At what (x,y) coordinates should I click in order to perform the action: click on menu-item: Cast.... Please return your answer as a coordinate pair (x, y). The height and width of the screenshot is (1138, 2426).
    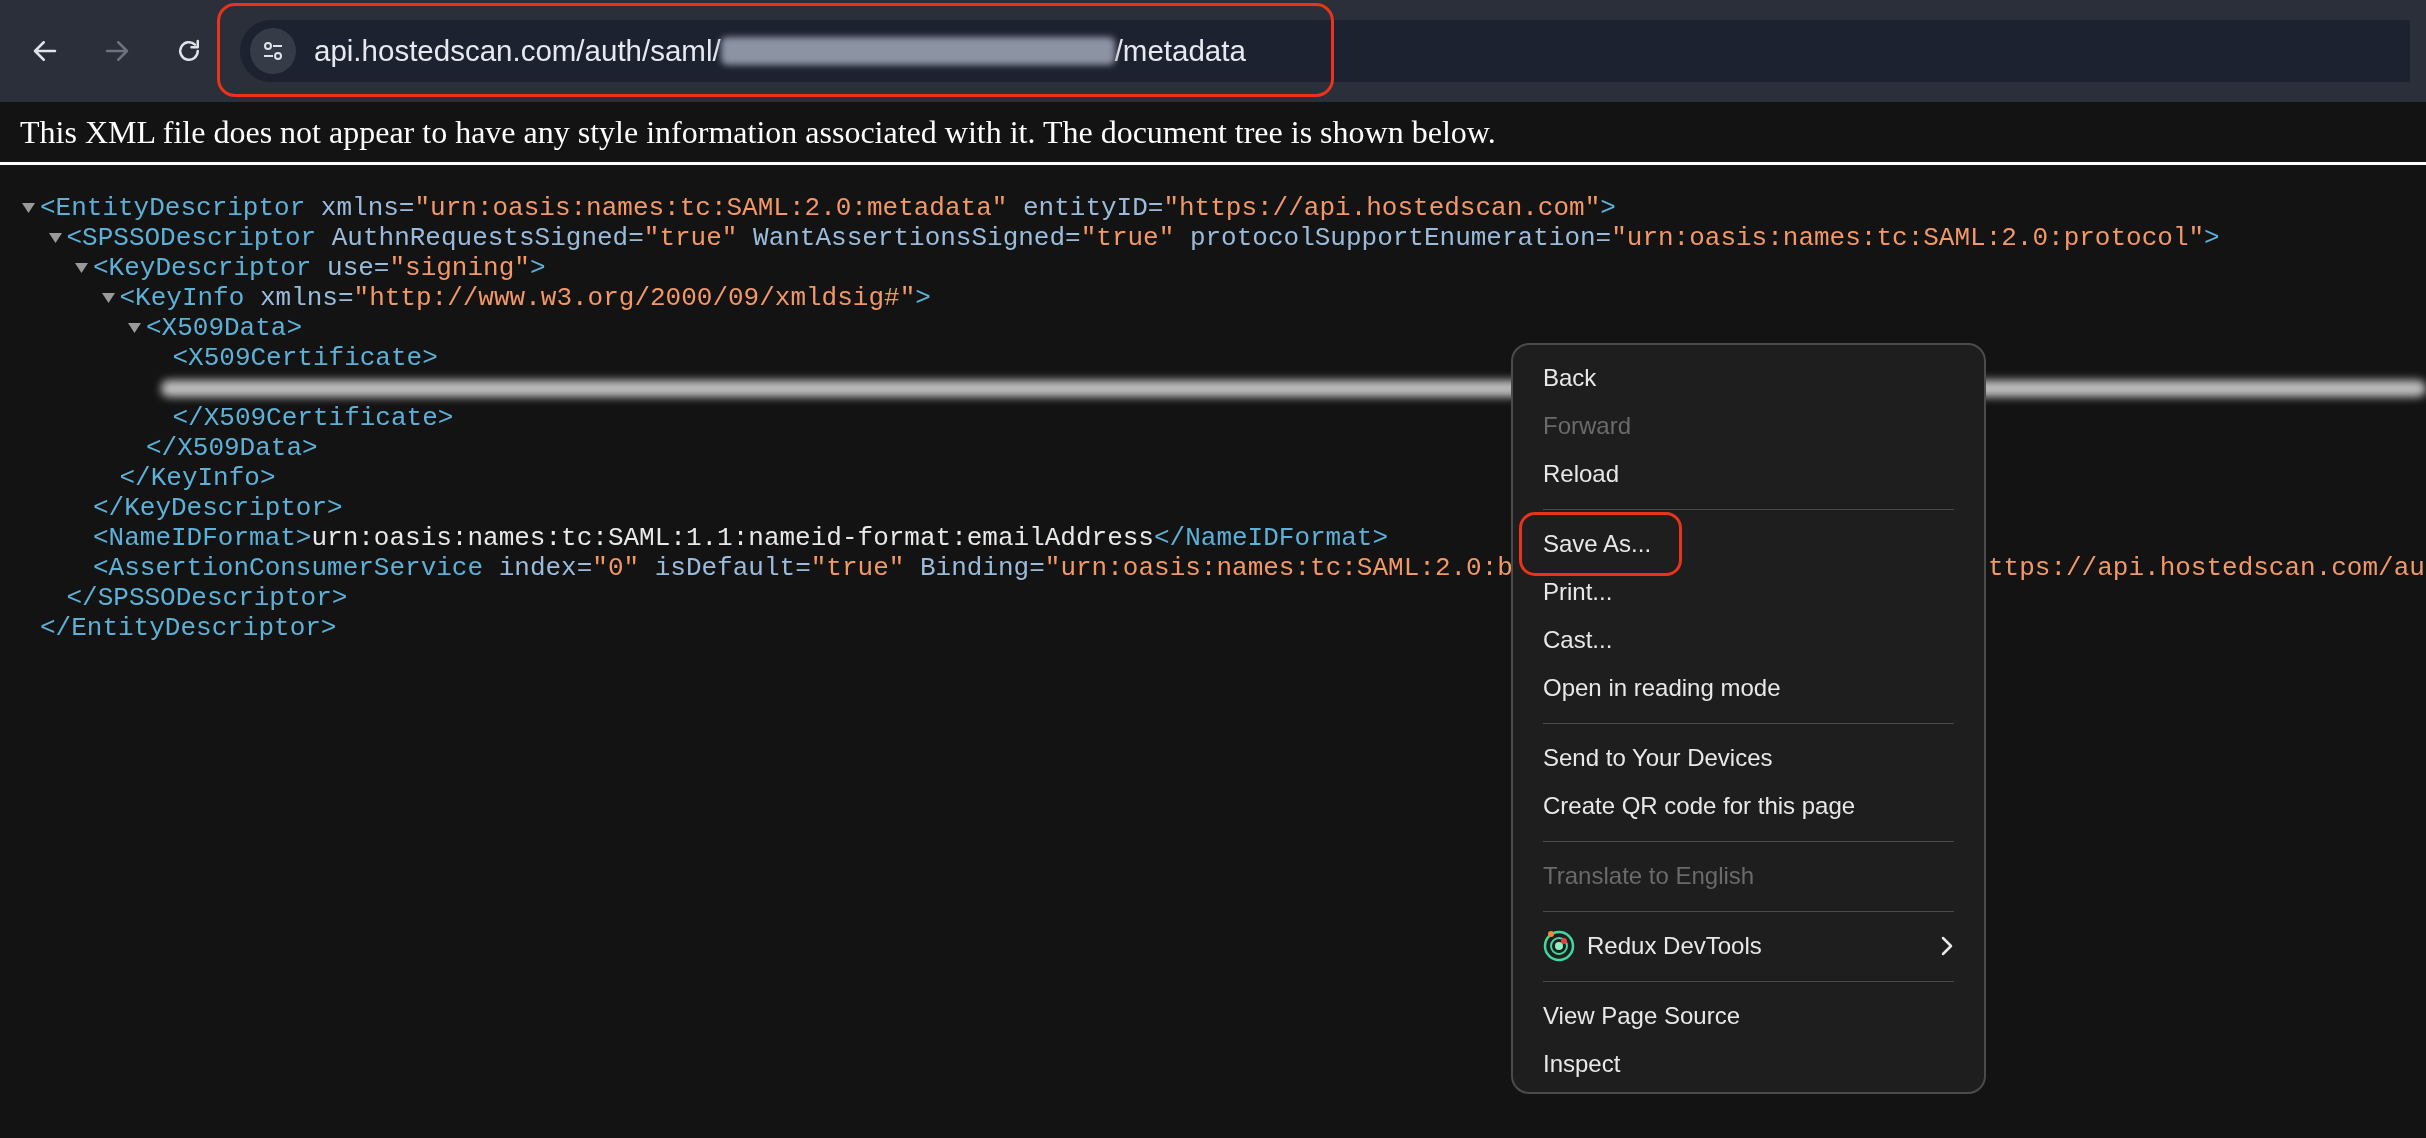
    Looking at the image, I should click on (1748, 640).